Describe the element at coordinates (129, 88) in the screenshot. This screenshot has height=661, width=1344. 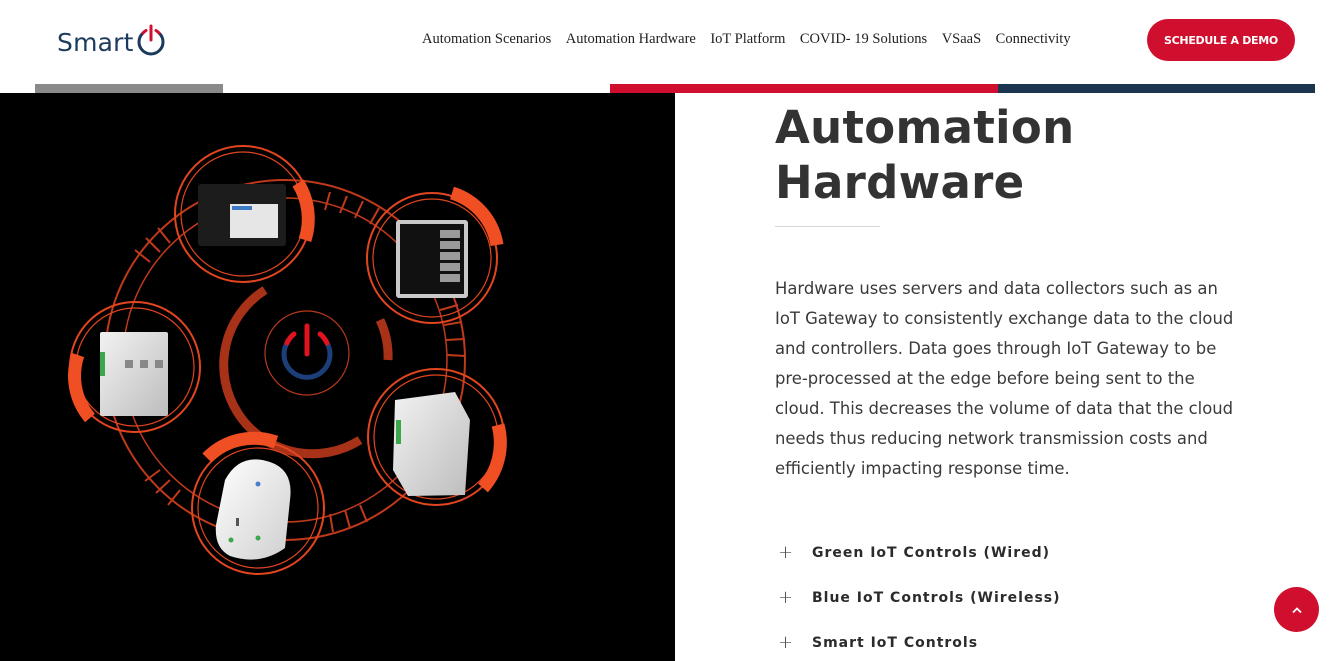
I see `decorative-bar-gray` at that location.